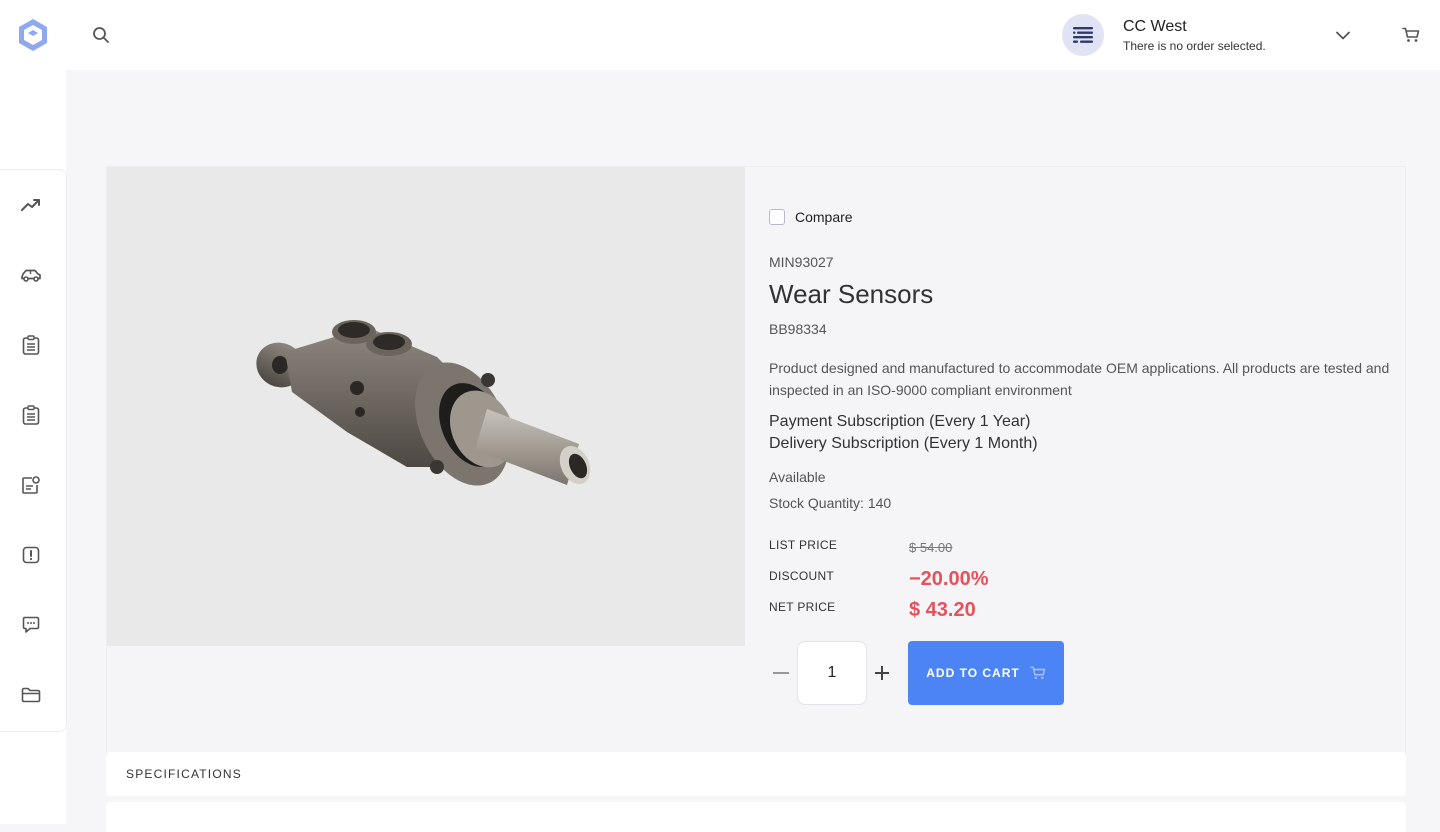  I want to click on compare-checkbox: Compare, so click(811, 217).